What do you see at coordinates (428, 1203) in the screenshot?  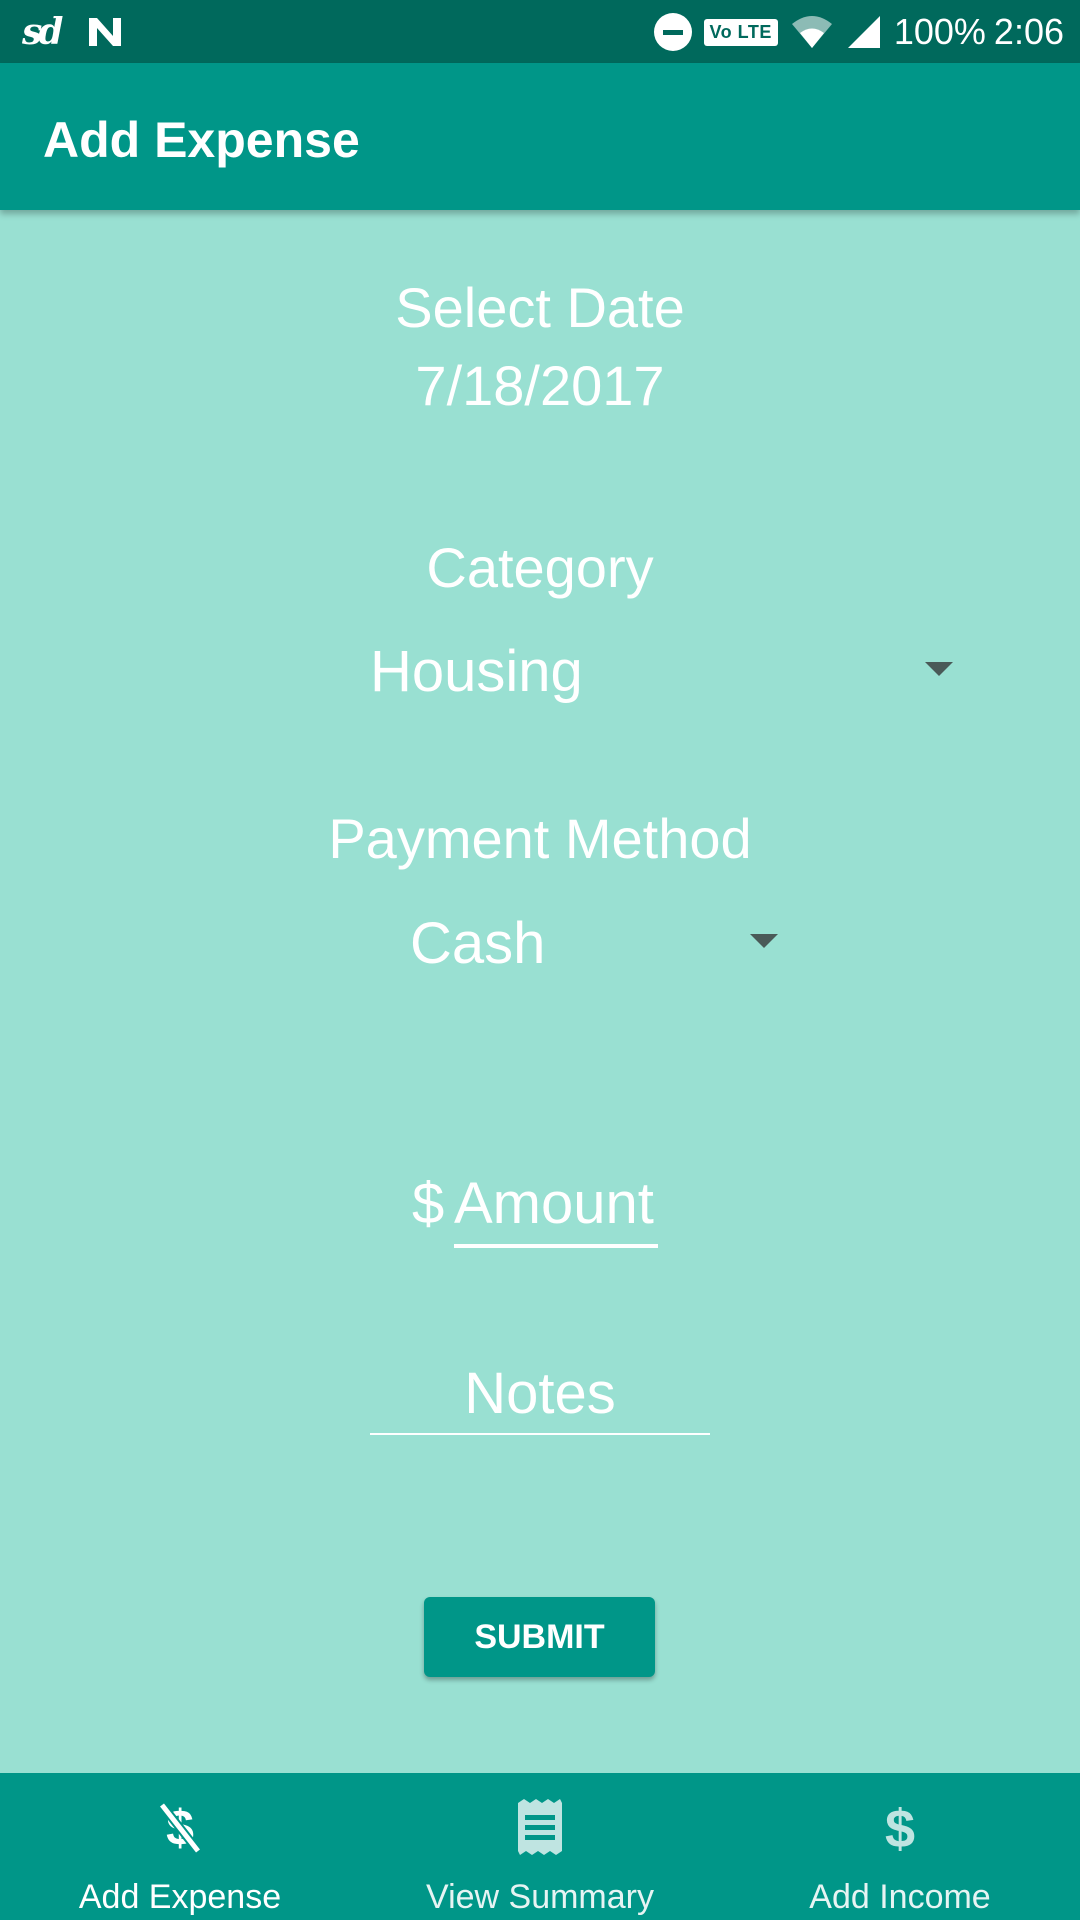 I see `currency-symbol: $` at bounding box center [428, 1203].